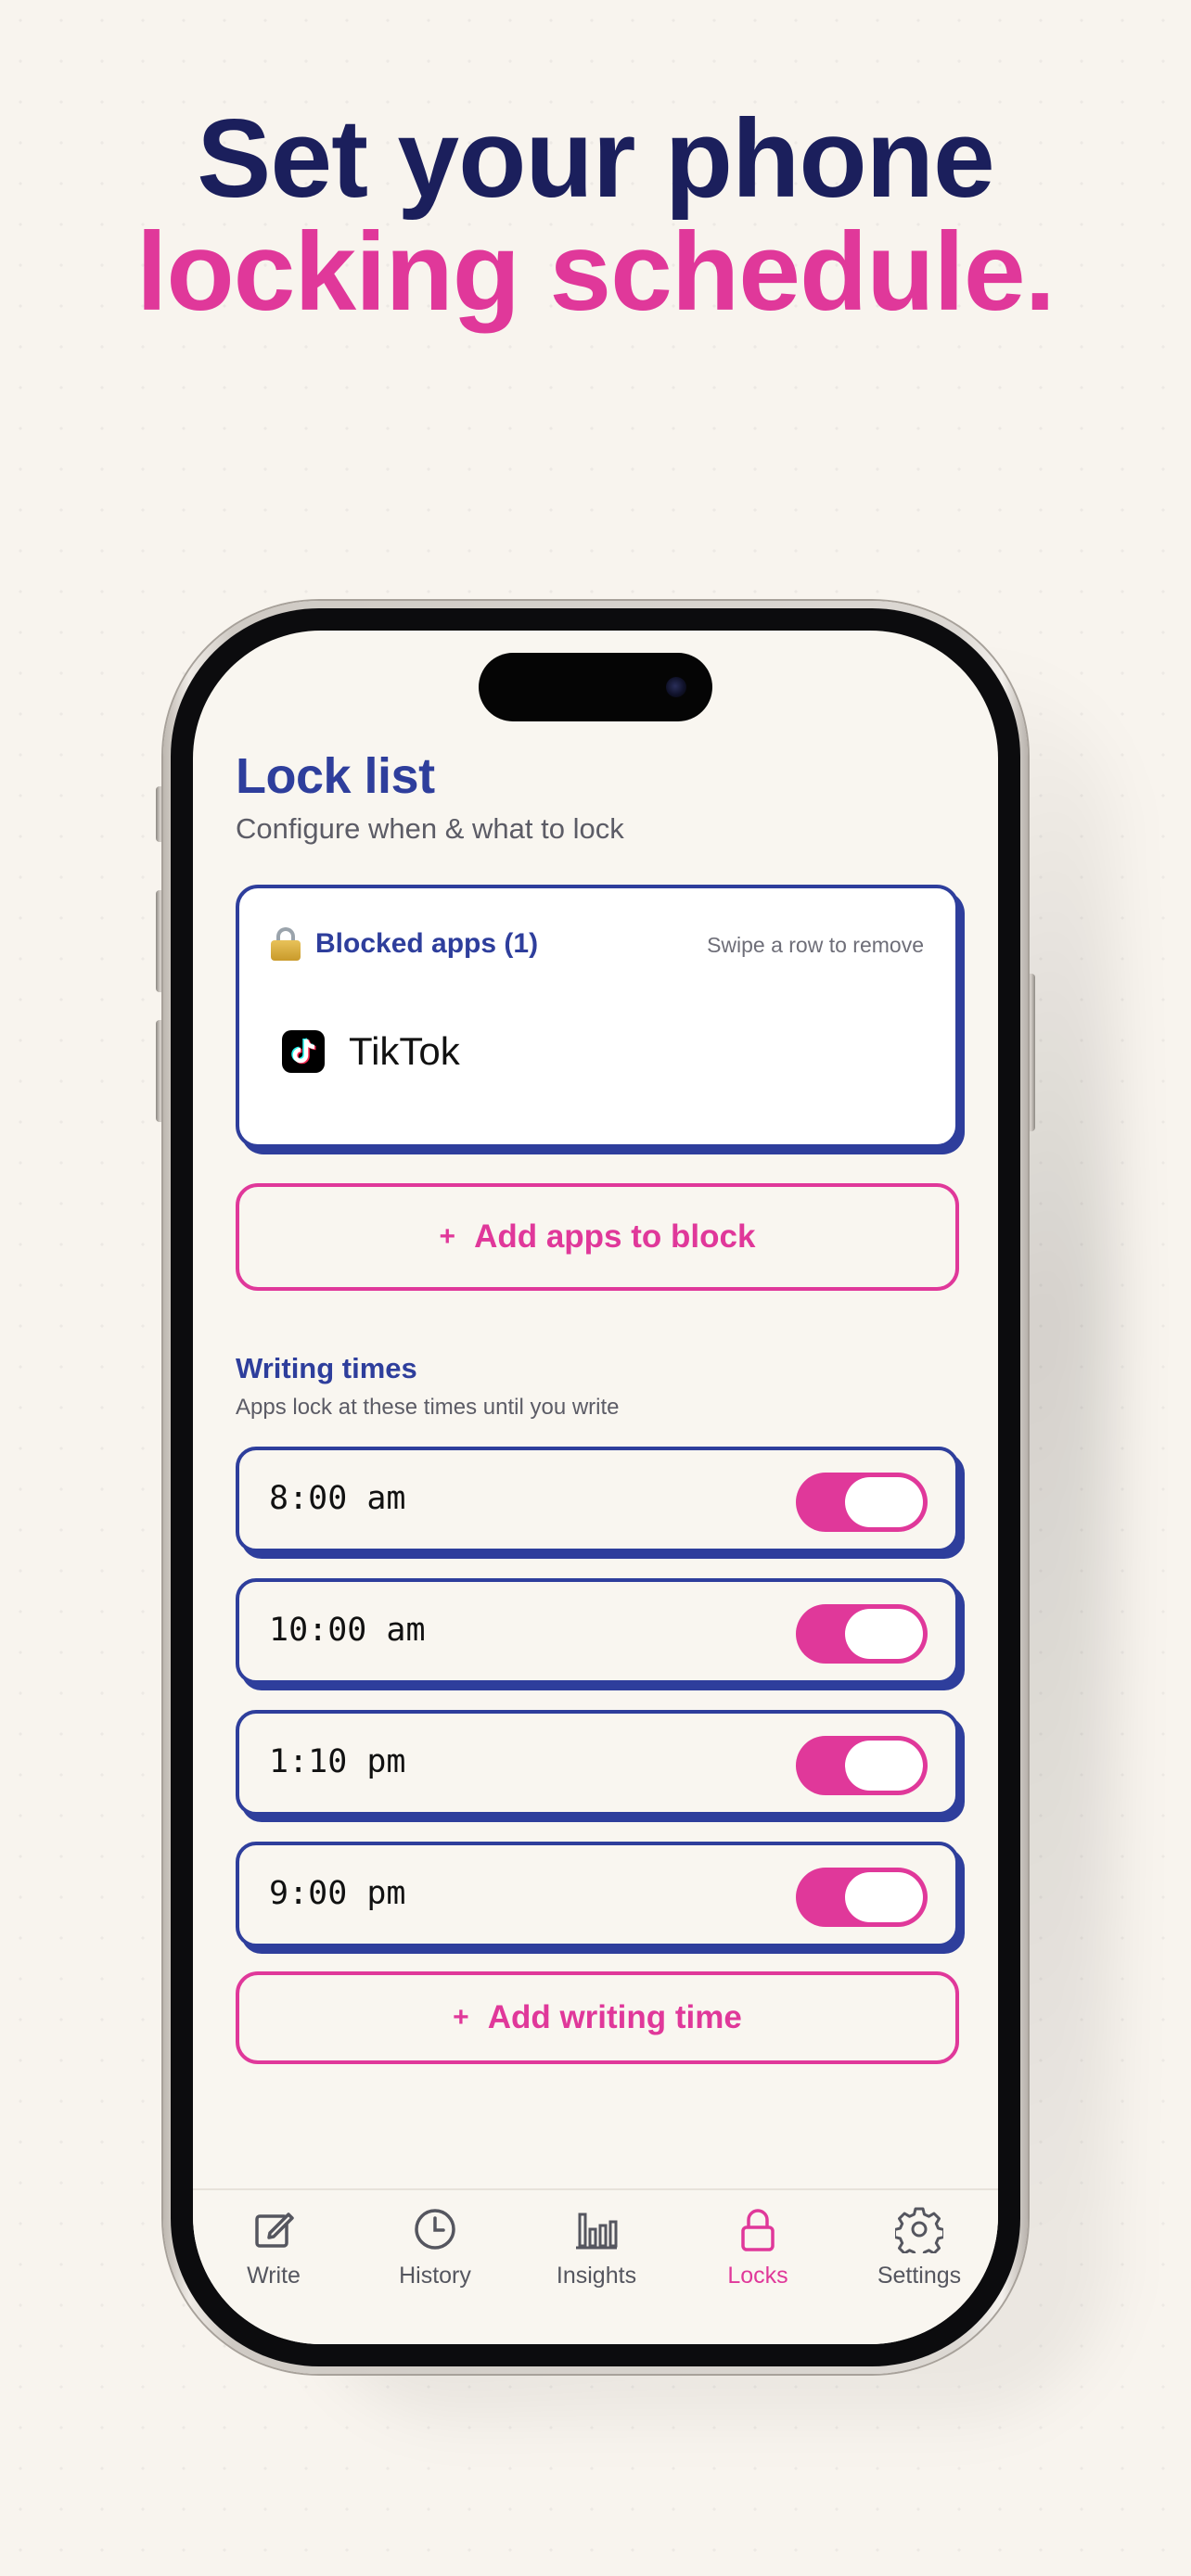  What do you see at coordinates (326, 1368) in the screenshot?
I see `writing-times-title: Writing times` at bounding box center [326, 1368].